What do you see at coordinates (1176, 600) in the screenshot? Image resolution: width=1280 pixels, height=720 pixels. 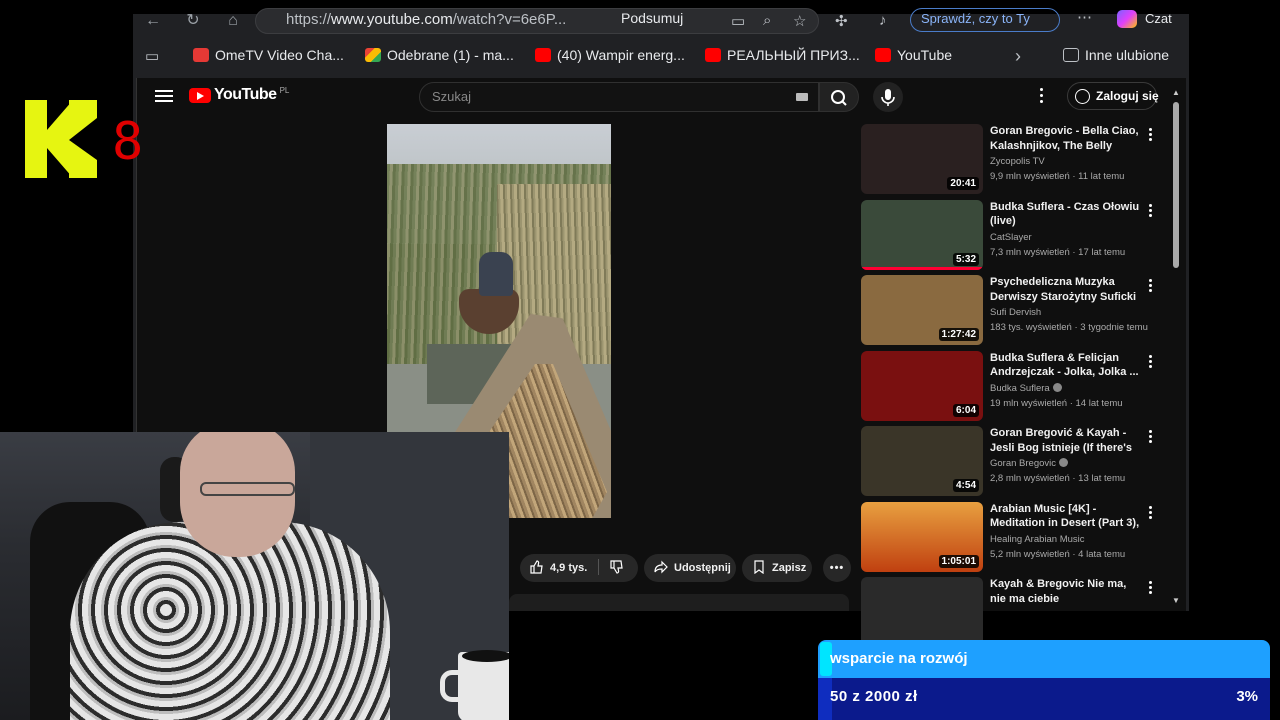 I see `scroll-down-icon: ▼` at bounding box center [1176, 600].